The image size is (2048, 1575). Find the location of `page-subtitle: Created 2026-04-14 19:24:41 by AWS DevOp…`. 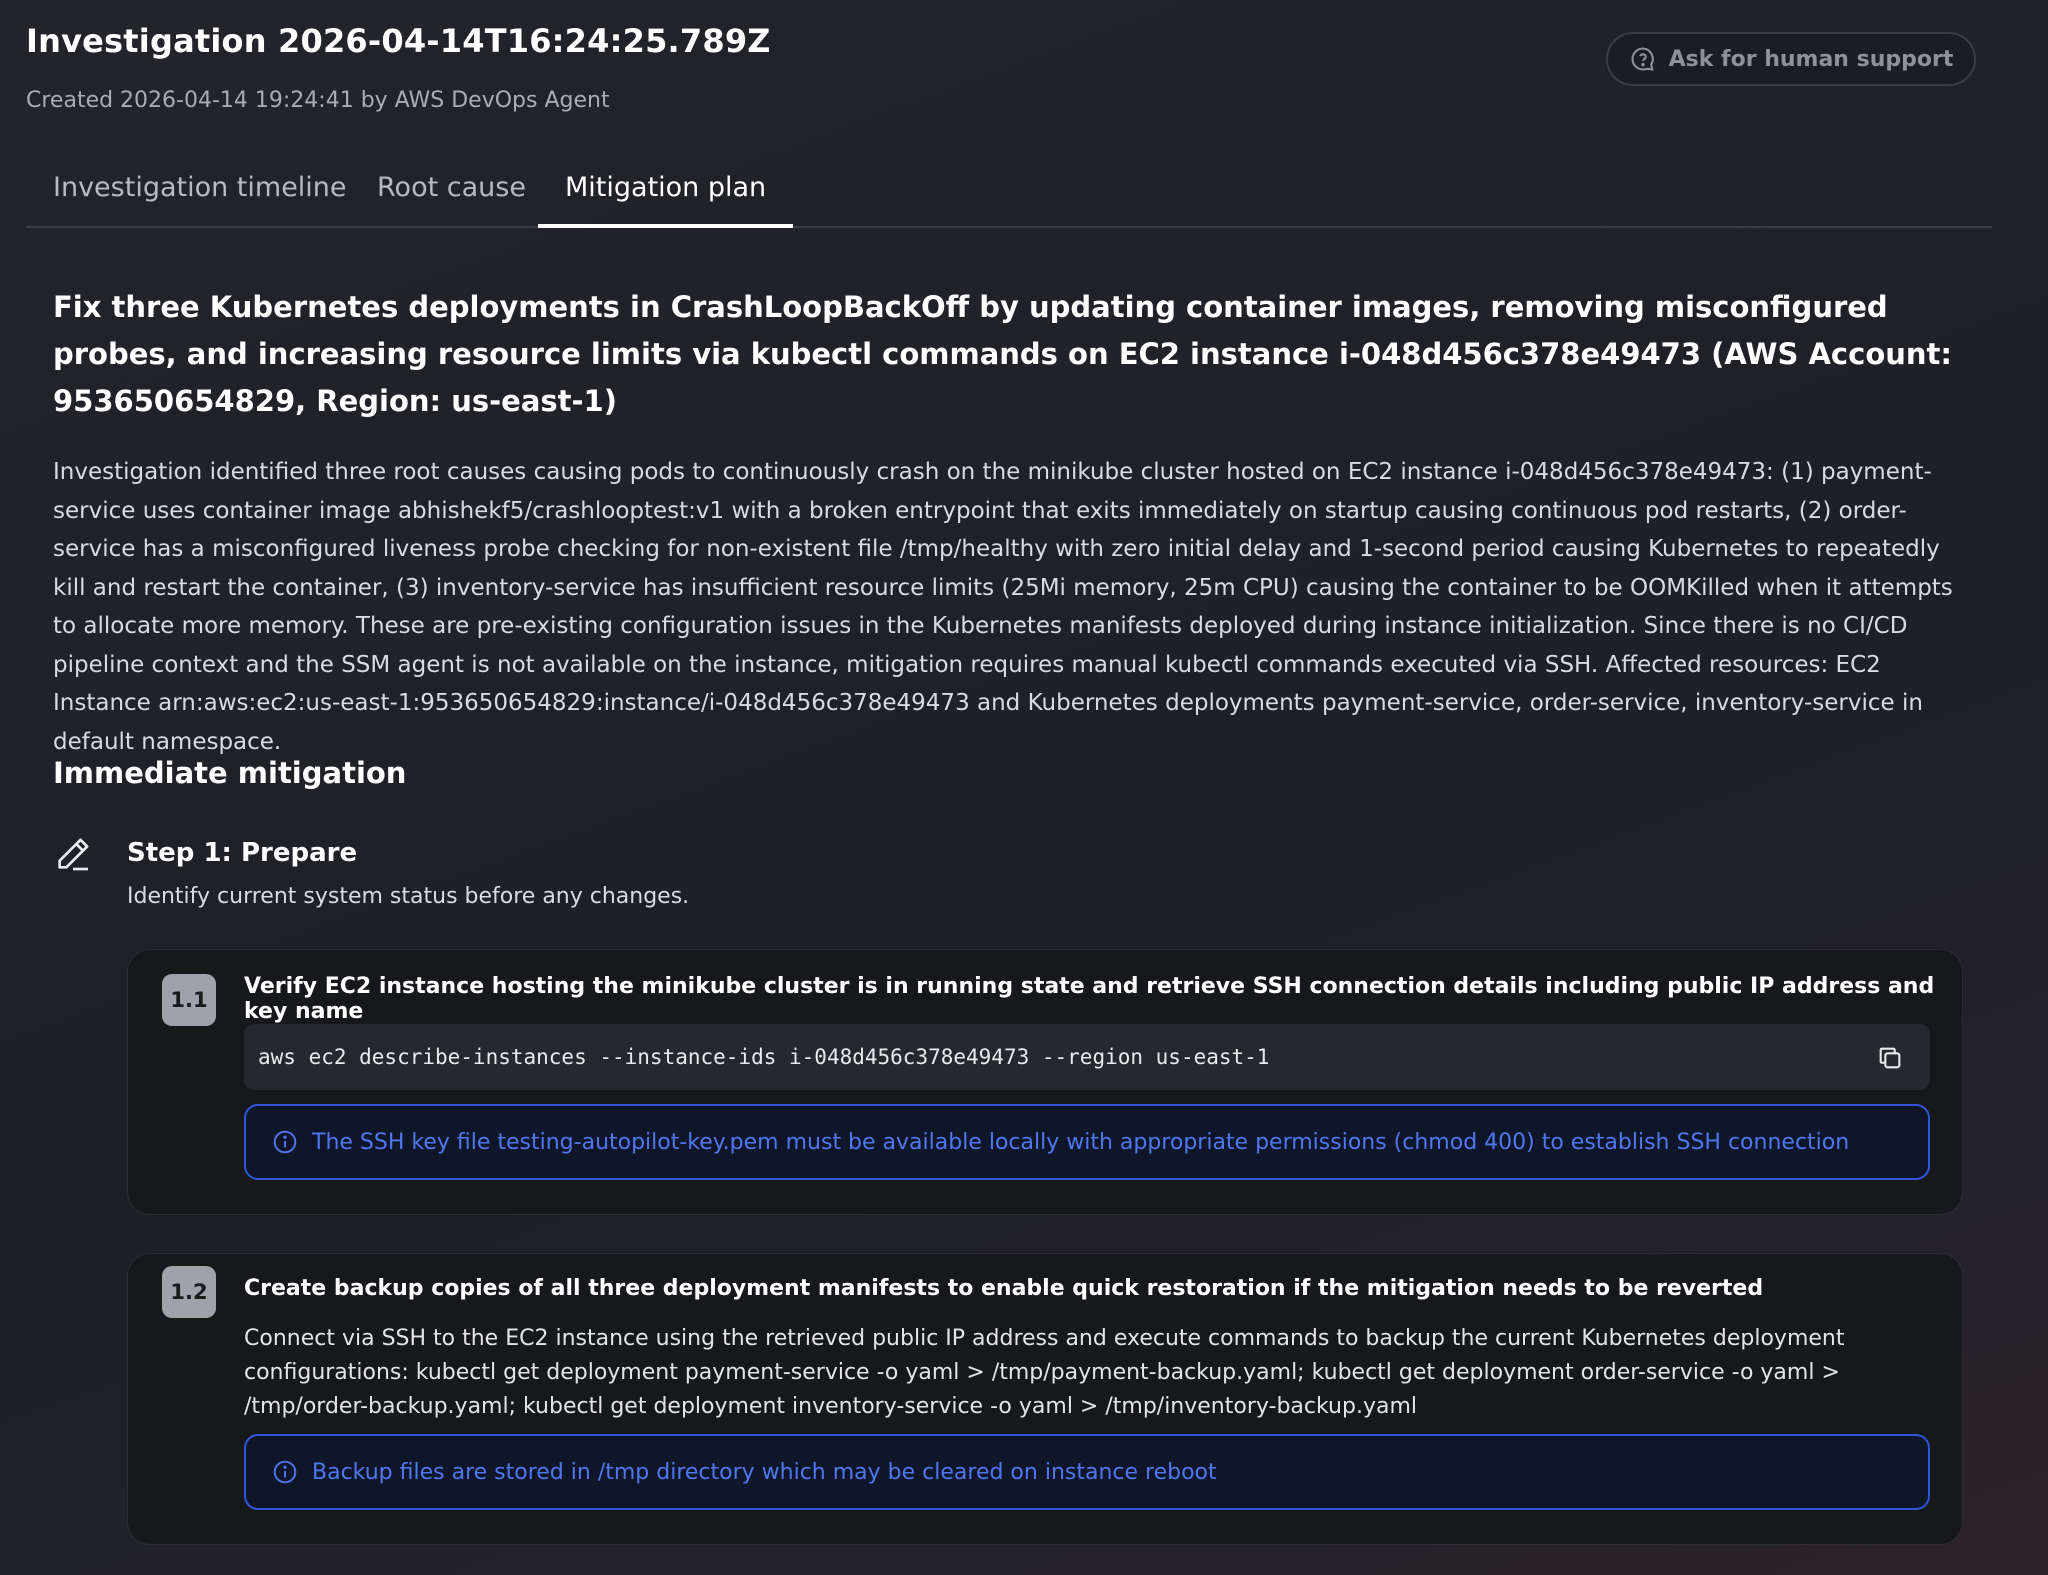

page-subtitle: Created 2026-04-14 19:24:41 by AWS DevOp… is located at coordinates (318, 100).